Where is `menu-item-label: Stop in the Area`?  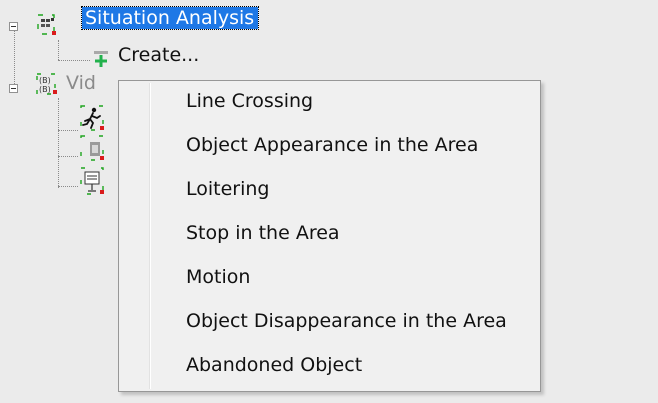 menu-item-label: Stop in the Area is located at coordinates (263, 233).